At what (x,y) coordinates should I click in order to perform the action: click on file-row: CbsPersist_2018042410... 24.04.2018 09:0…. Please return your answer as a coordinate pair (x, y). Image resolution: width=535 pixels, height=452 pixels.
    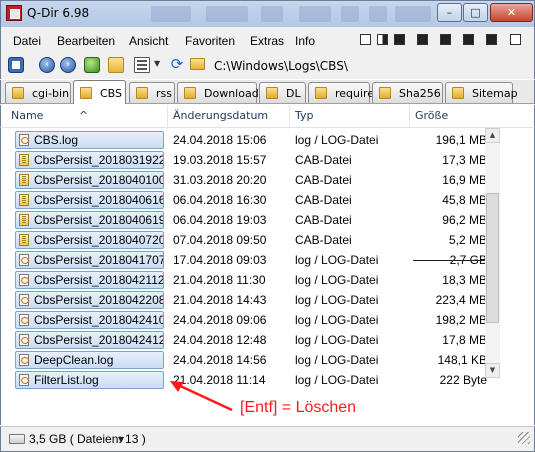
    Looking at the image, I should click on (246, 320).